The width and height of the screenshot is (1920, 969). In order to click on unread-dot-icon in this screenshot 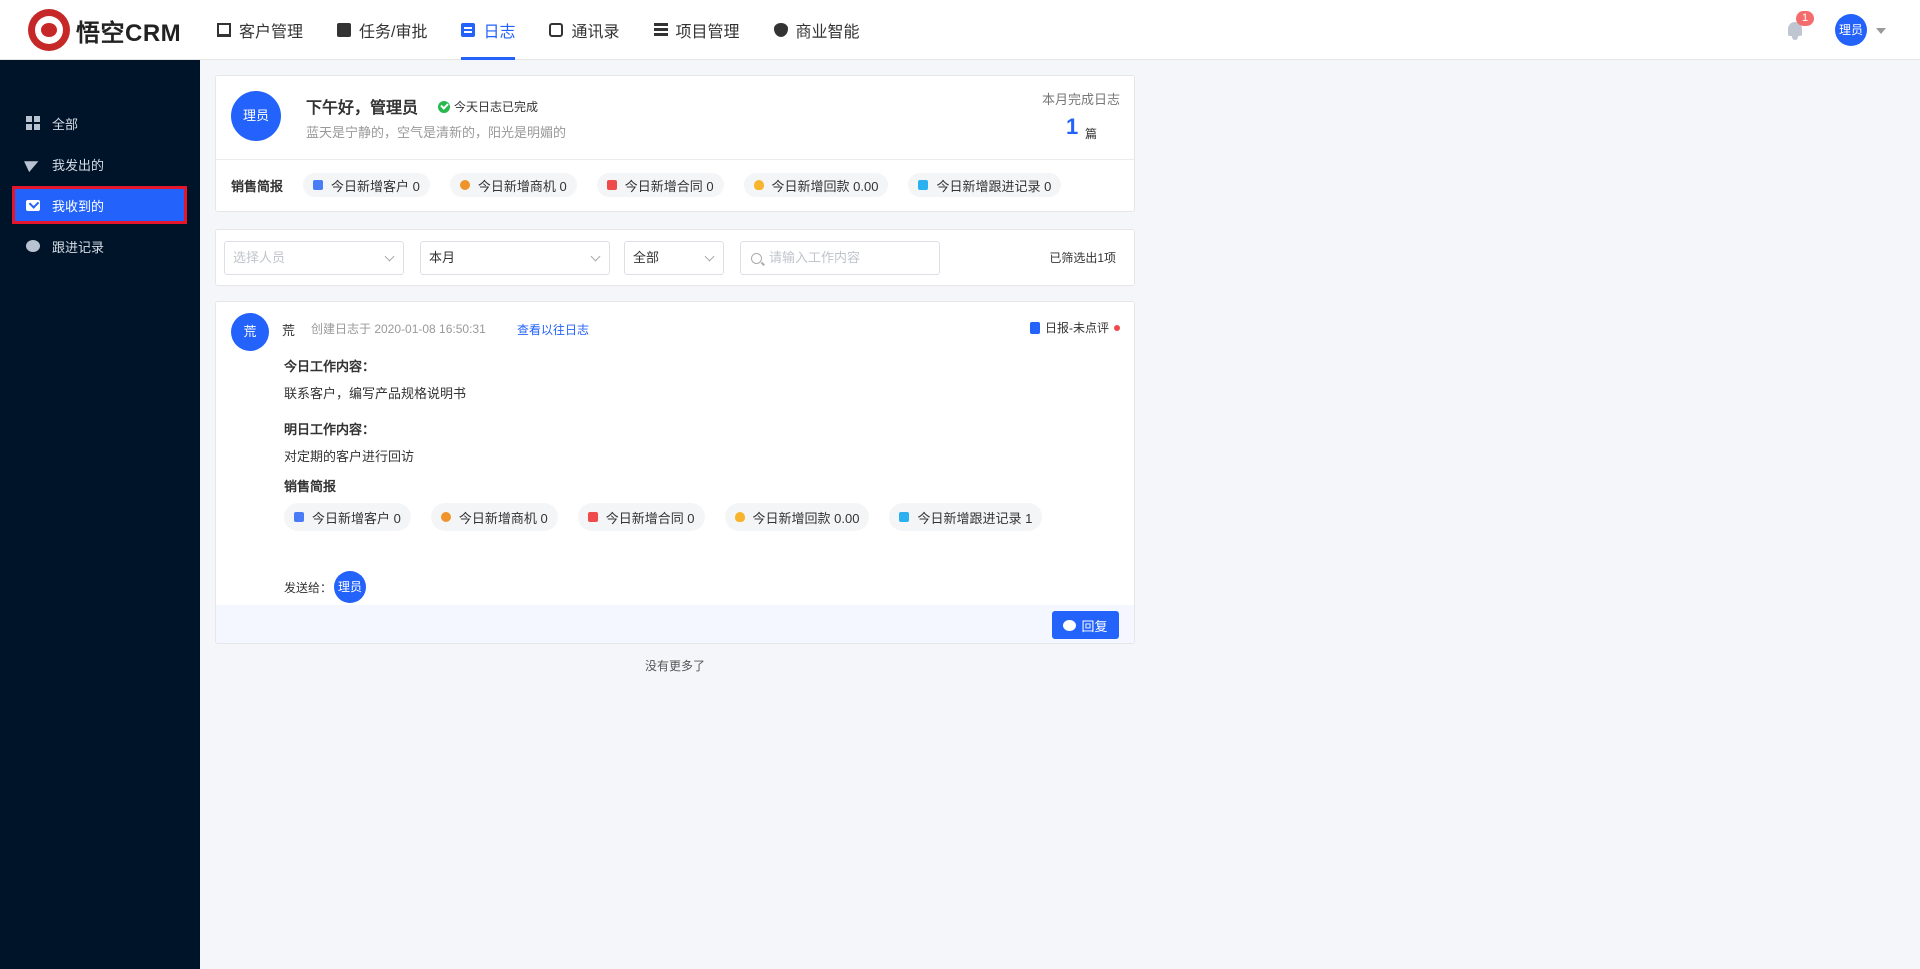, I will do `click(1117, 327)`.